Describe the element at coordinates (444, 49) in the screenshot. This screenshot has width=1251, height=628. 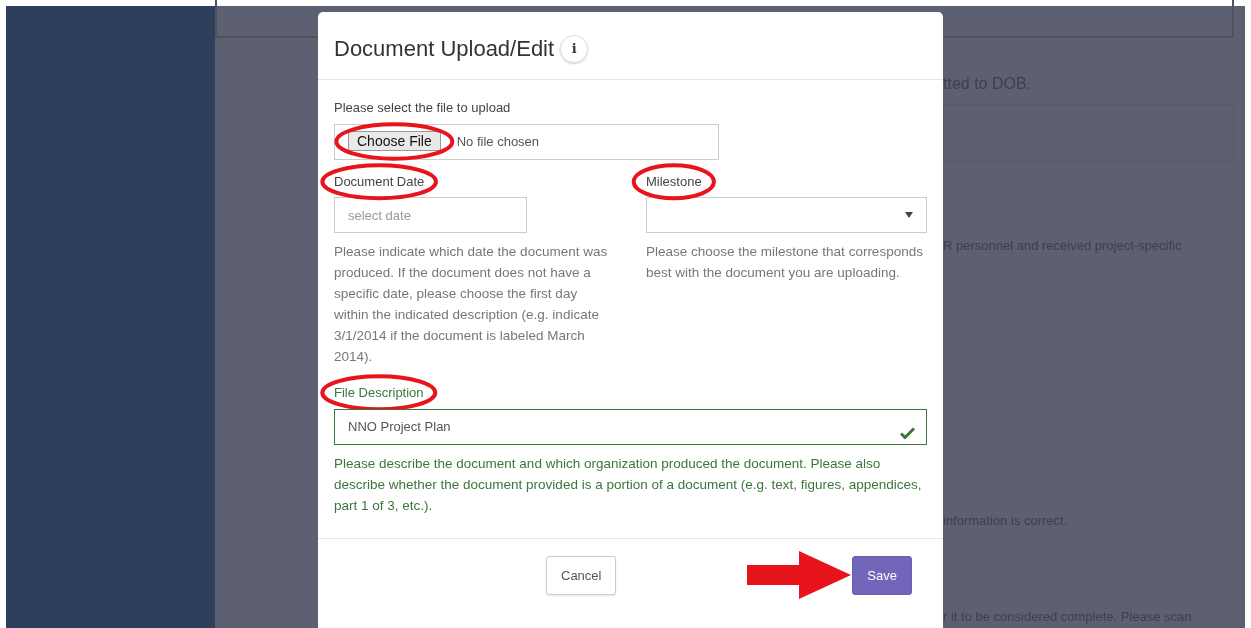
I see `dialog-title: Document Upload/Edit` at that location.